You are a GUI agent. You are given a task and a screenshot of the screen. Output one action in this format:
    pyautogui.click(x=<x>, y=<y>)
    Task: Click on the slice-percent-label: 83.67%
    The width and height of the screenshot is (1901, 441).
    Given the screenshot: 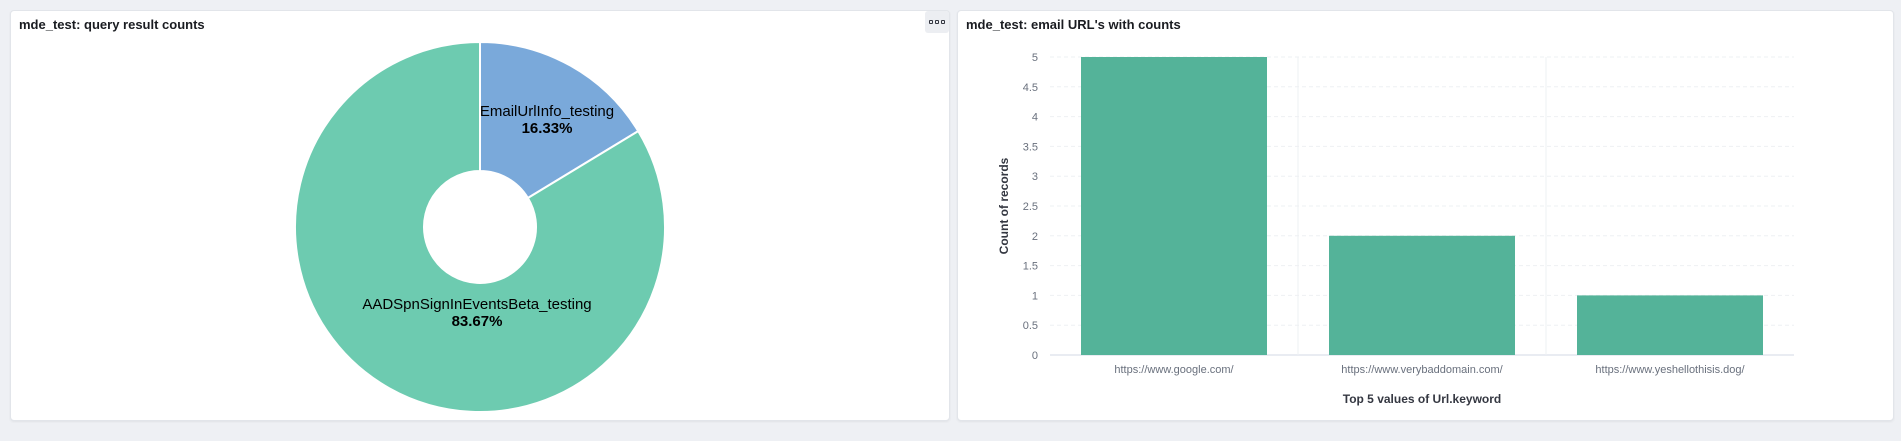 What is the action you would take?
    pyautogui.click(x=477, y=321)
    